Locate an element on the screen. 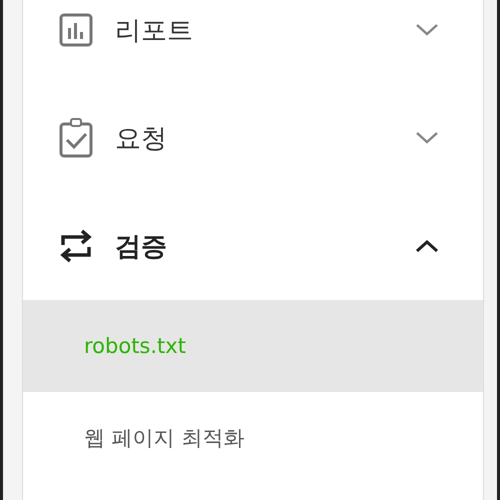  menu-item: 리포트 is located at coordinates (265, 30).